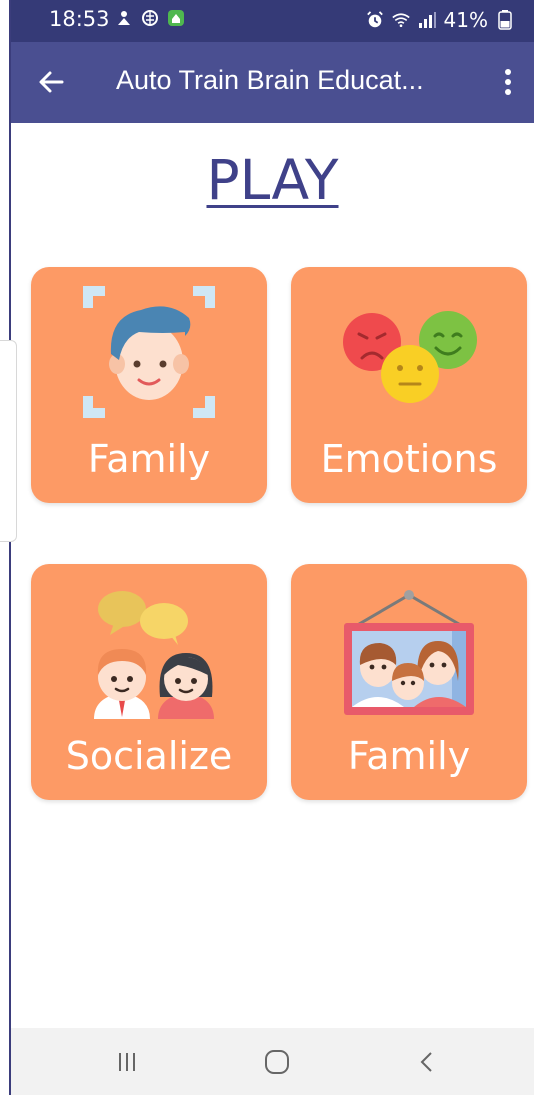  I want to click on chevron-left-icon, so click(426, 1062).